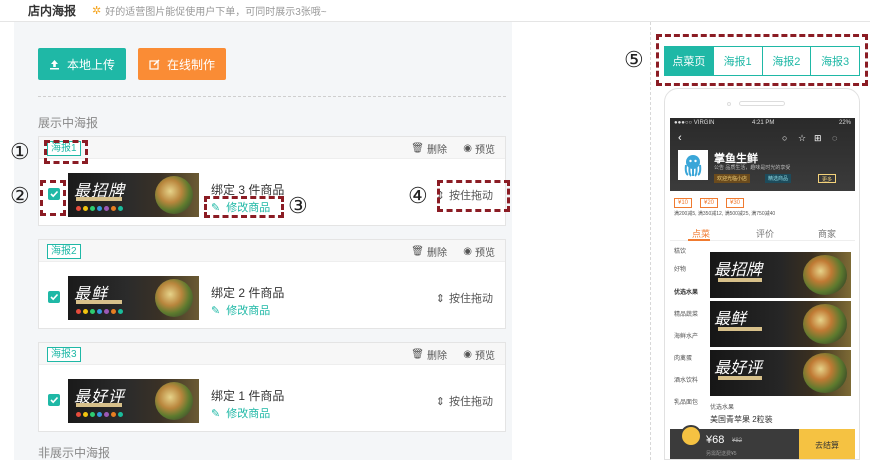 This screenshot has width=870, height=460. Describe the element at coordinates (738, 269) in the screenshot. I see `poster-calligraphy: 最招牌` at that location.